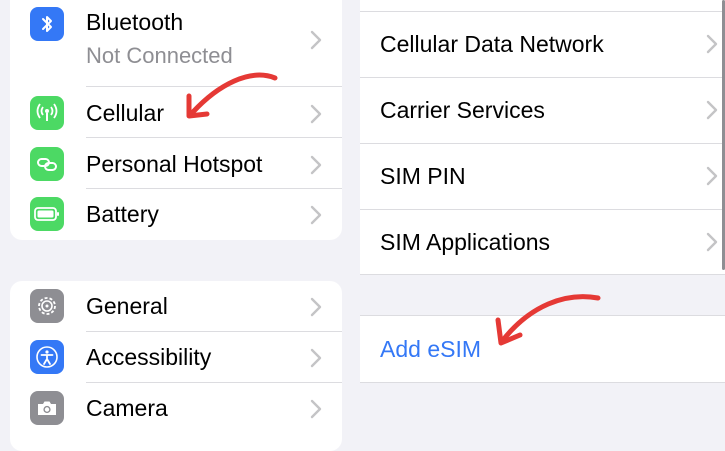 The width and height of the screenshot is (725, 451). I want to click on settings-row-label: Accessibility, so click(149, 357).